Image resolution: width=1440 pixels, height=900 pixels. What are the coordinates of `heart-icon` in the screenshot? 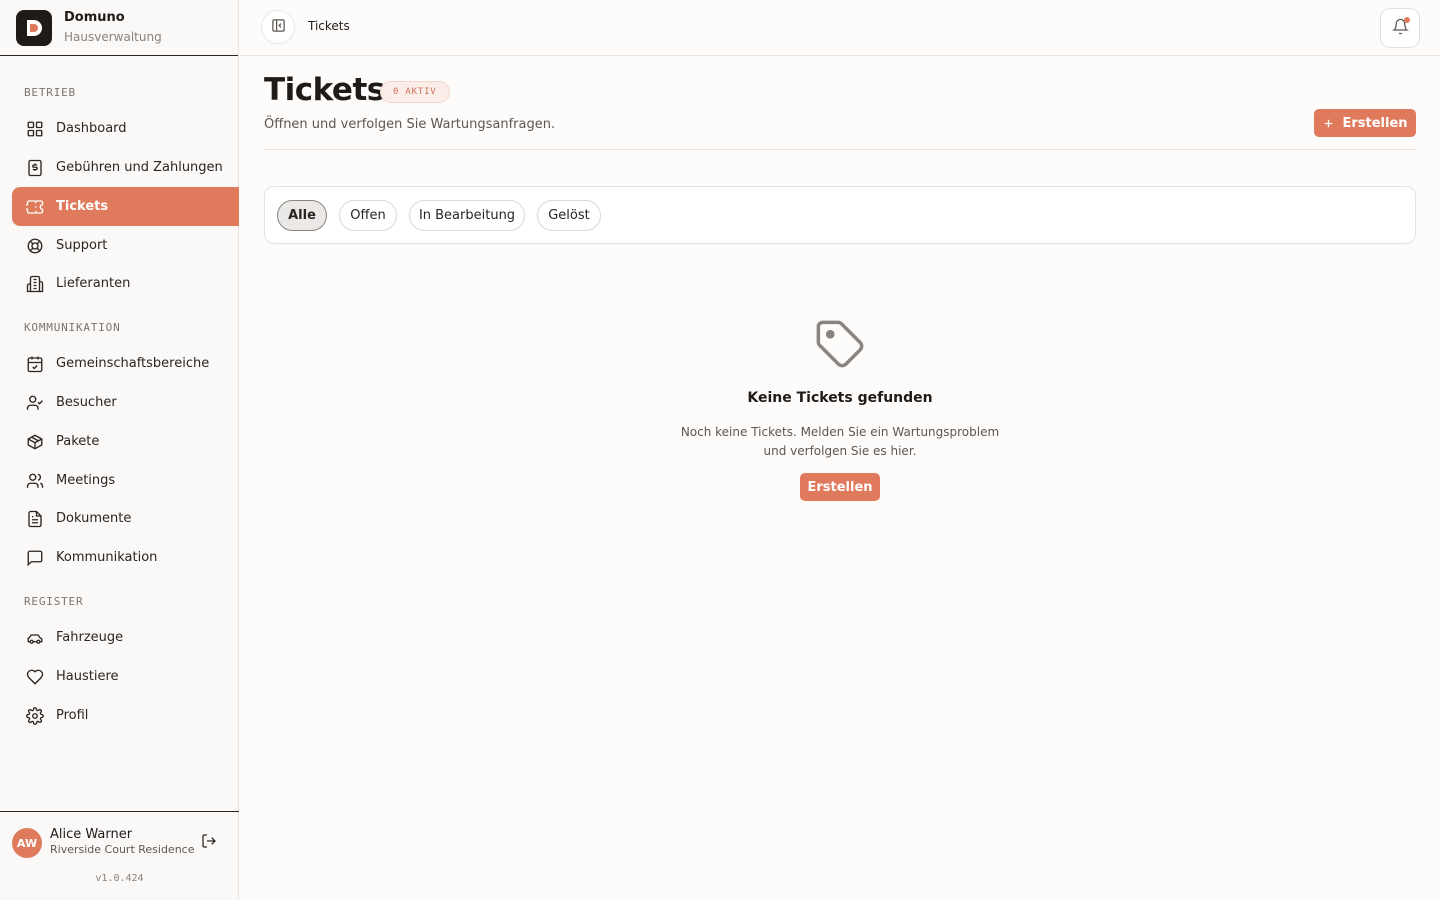 It's located at (35, 677).